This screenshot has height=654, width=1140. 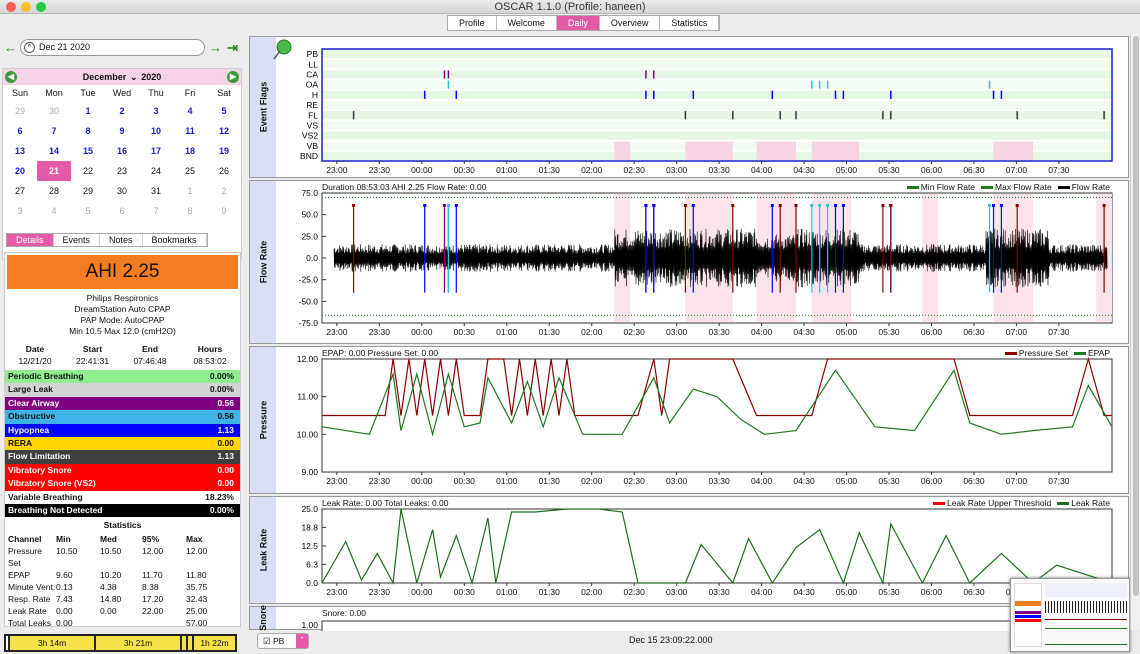 I want to click on session-timeline-bar: 3h 14m 3h 21m 1h 22m, so click(x=120, y=643).